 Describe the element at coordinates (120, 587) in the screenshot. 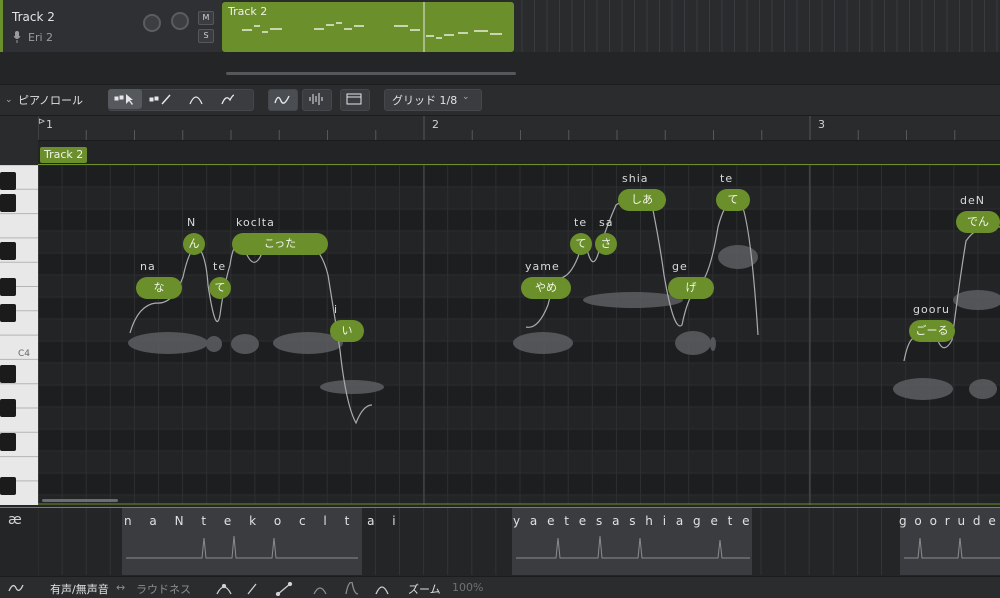

I see `swap-icon: ↔` at that location.